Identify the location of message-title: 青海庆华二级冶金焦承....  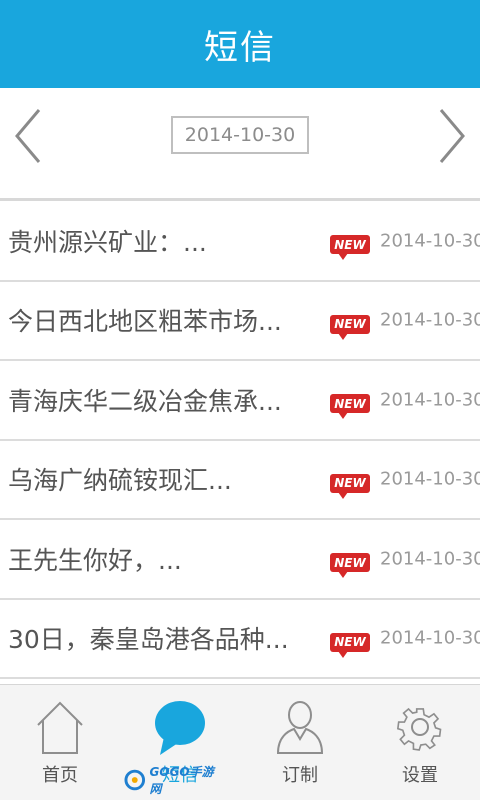
(145, 401).